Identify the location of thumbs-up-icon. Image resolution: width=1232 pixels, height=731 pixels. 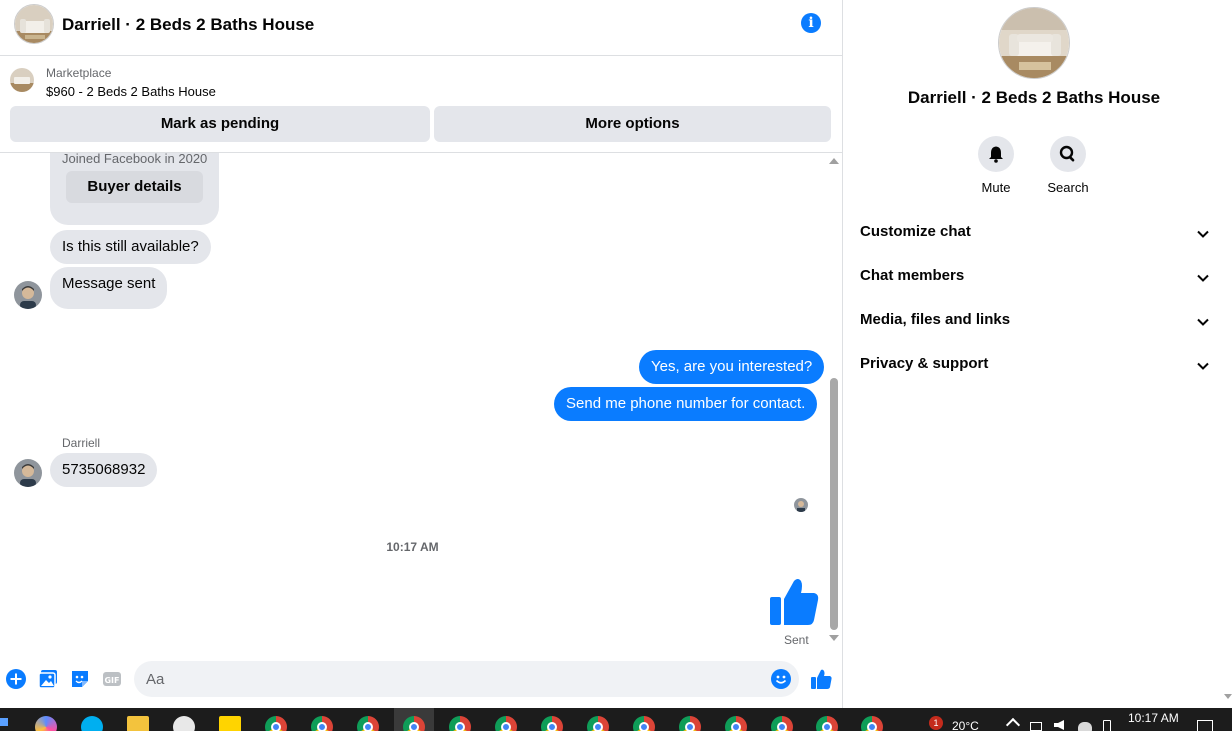
(794, 602).